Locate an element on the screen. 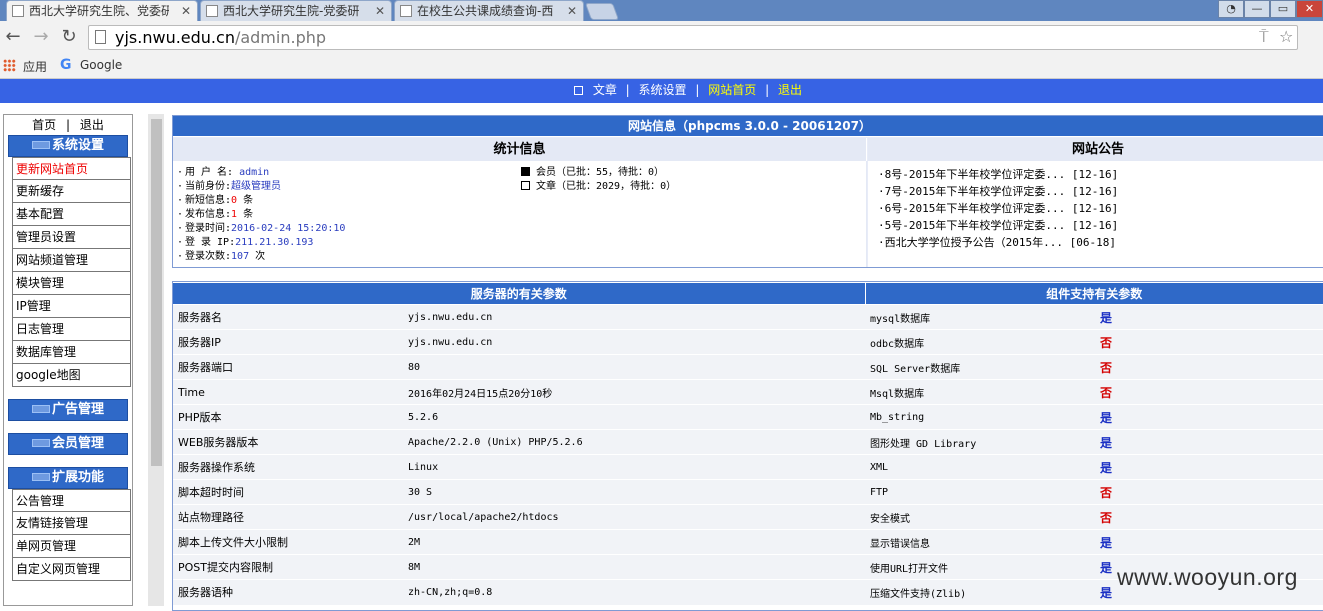  username-value: admin is located at coordinates (254, 172).